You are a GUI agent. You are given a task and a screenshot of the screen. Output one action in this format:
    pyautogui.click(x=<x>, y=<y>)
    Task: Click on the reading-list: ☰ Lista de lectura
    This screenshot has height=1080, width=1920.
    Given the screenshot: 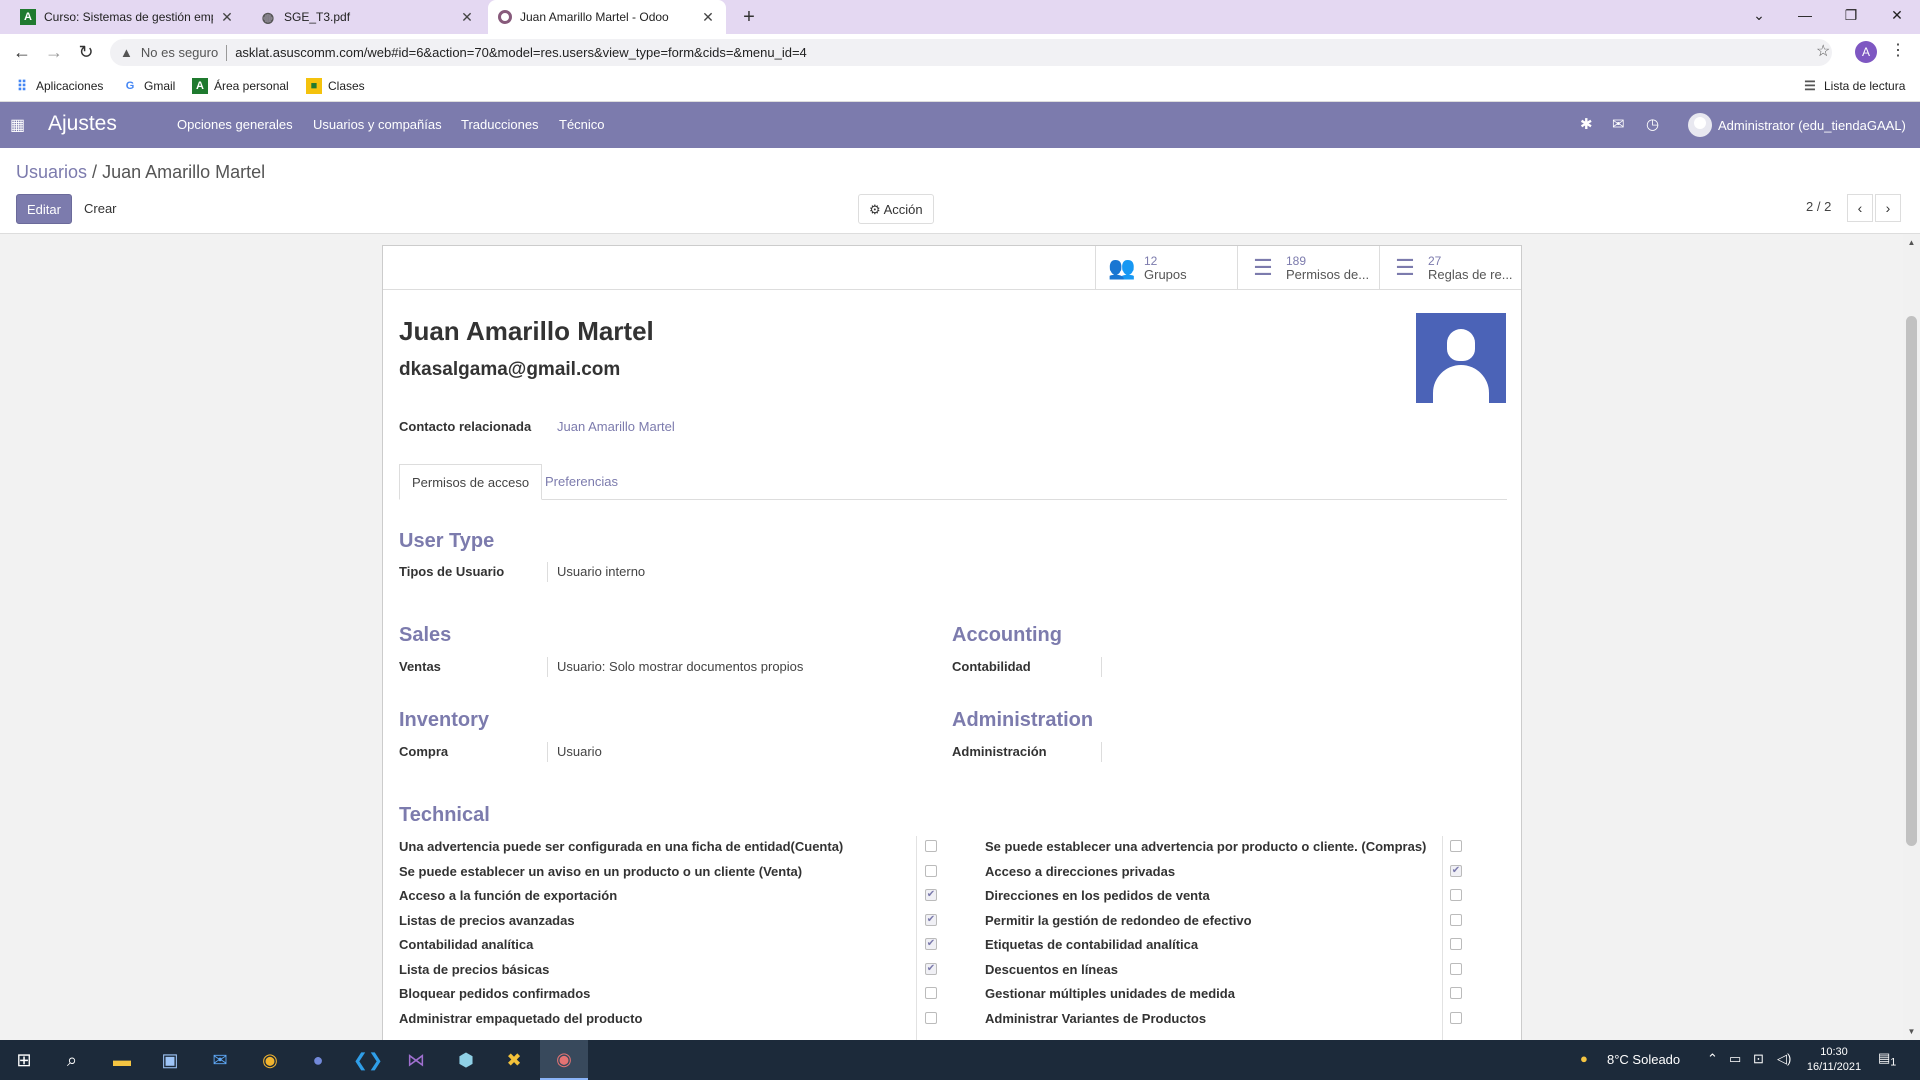 What is the action you would take?
    pyautogui.click(x=1853, y=86)
    